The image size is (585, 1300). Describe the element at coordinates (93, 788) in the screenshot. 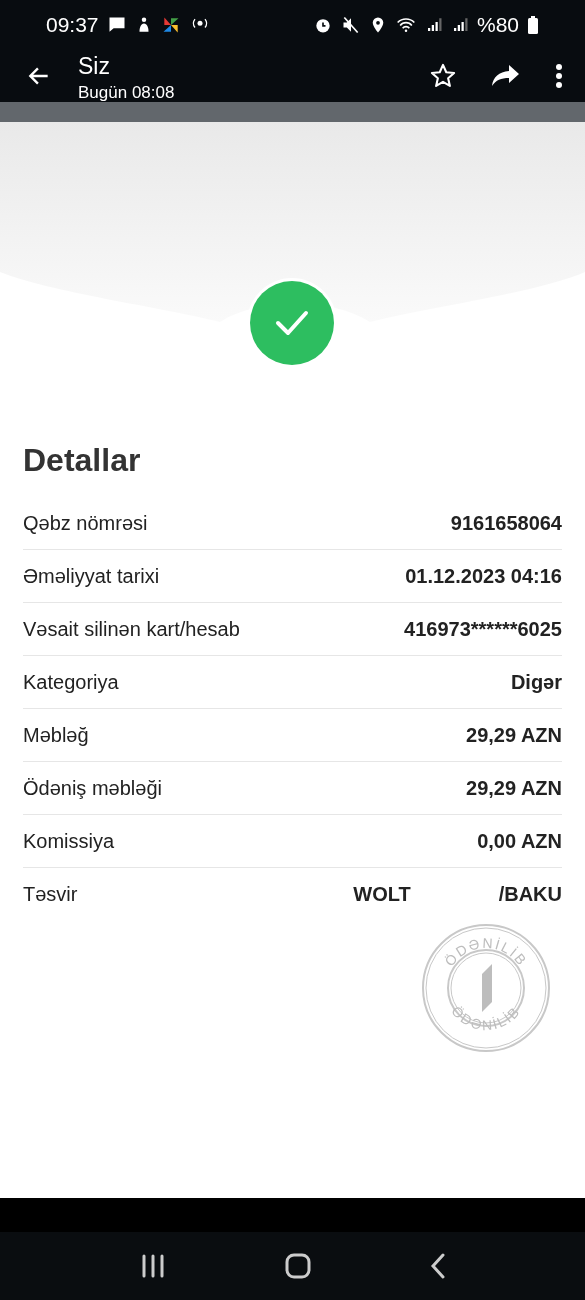

I see `detail-label: Ödəniş məbləği` at that location.